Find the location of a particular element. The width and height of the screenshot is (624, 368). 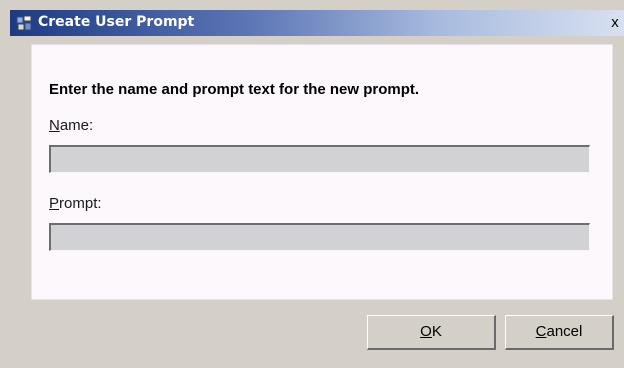

prompt-label-text: rompt: is located at coordinates (80, 203).